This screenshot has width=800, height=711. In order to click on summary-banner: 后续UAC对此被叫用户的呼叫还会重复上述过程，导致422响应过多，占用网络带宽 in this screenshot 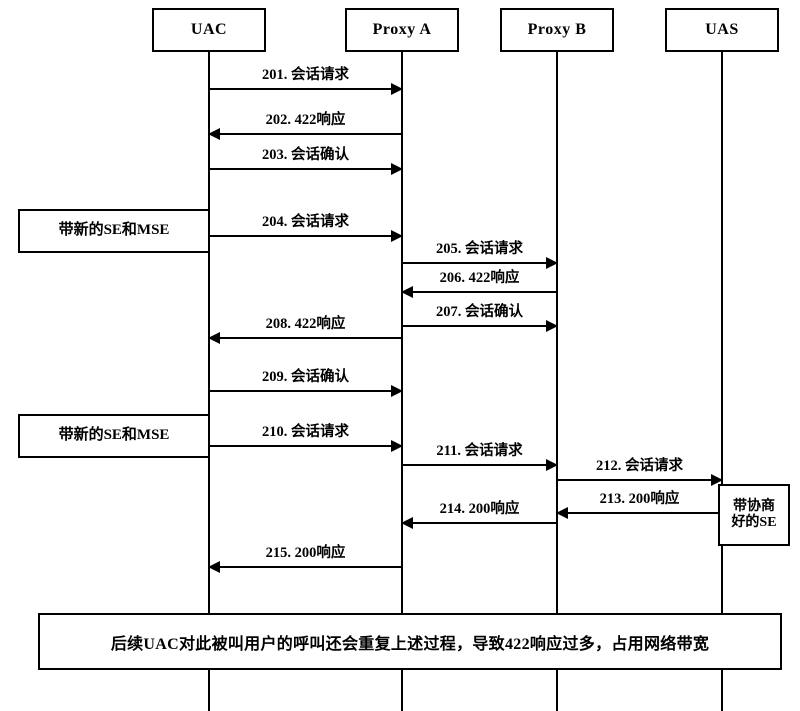, I will do `click(410, 641)`.